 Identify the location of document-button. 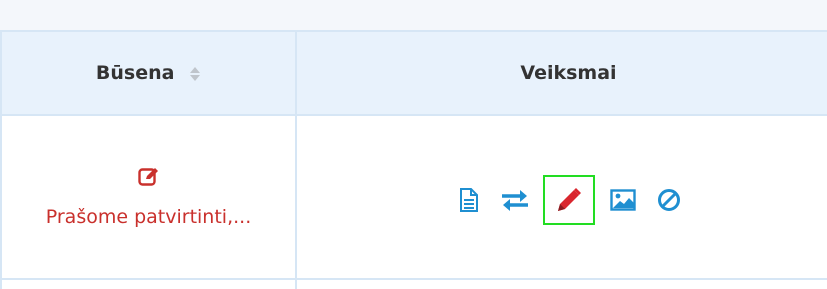
(469, 200).